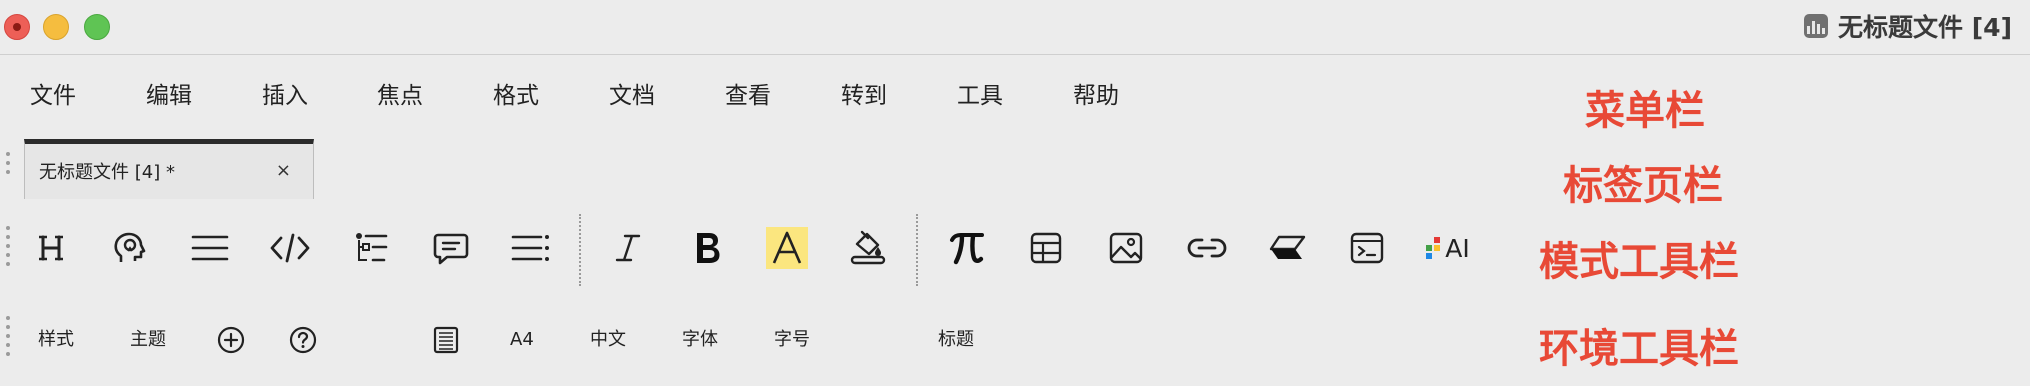  I want to click on mode-toolbar-annotation: 模式工具栏, so click(1639, 262).